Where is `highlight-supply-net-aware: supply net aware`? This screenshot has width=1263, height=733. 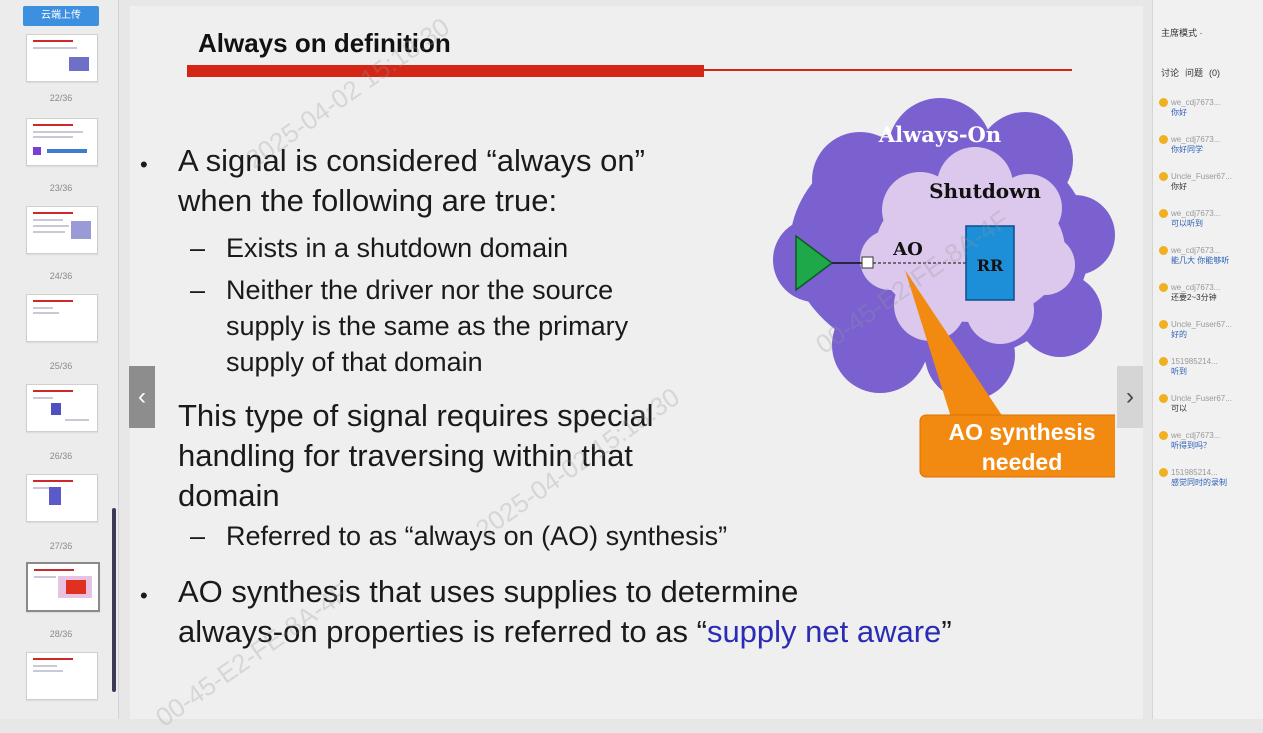
highlight-supply-net-aware: supply net aware is located at coordinates (824, 631).